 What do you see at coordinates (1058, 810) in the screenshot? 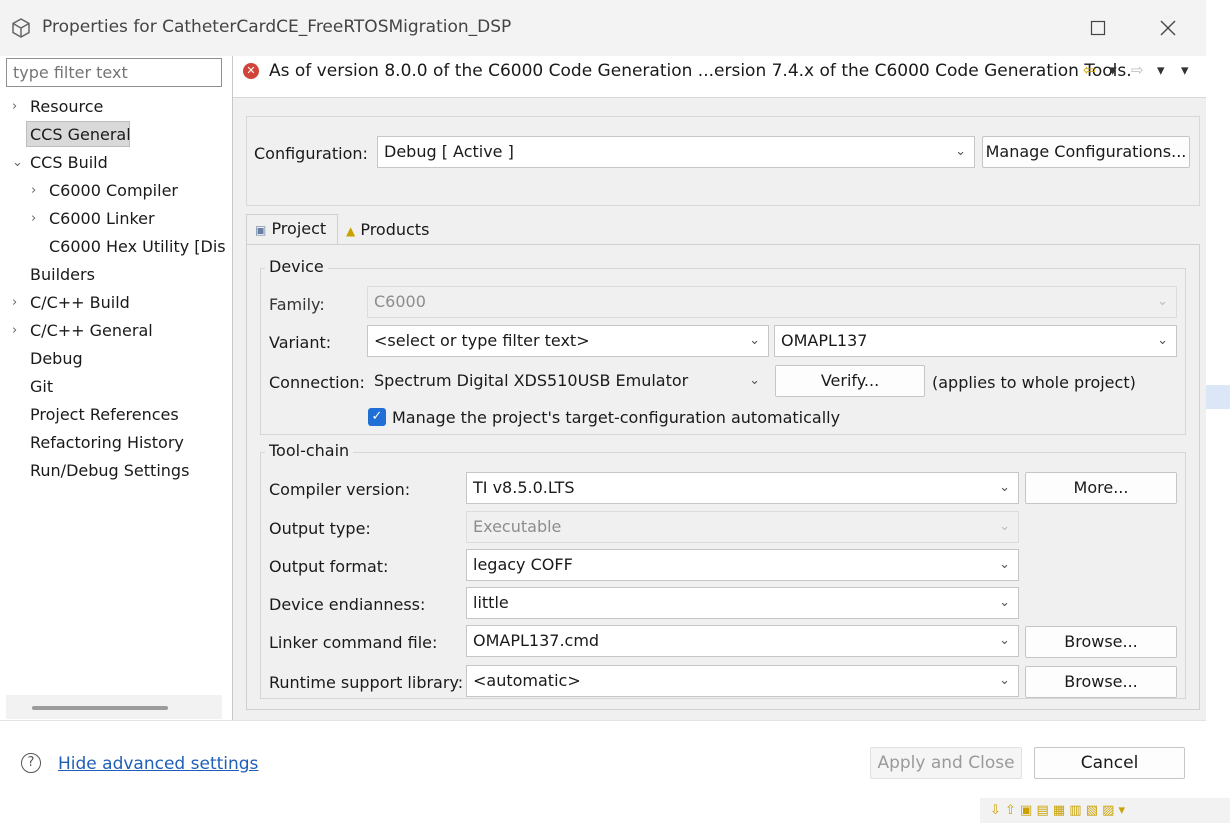
I see `toolbar-icons: ⇩ ⇧ ▣ ▤ ▦ ▥ ▧ ▨ ▾` at bounding box center [1058, 810].